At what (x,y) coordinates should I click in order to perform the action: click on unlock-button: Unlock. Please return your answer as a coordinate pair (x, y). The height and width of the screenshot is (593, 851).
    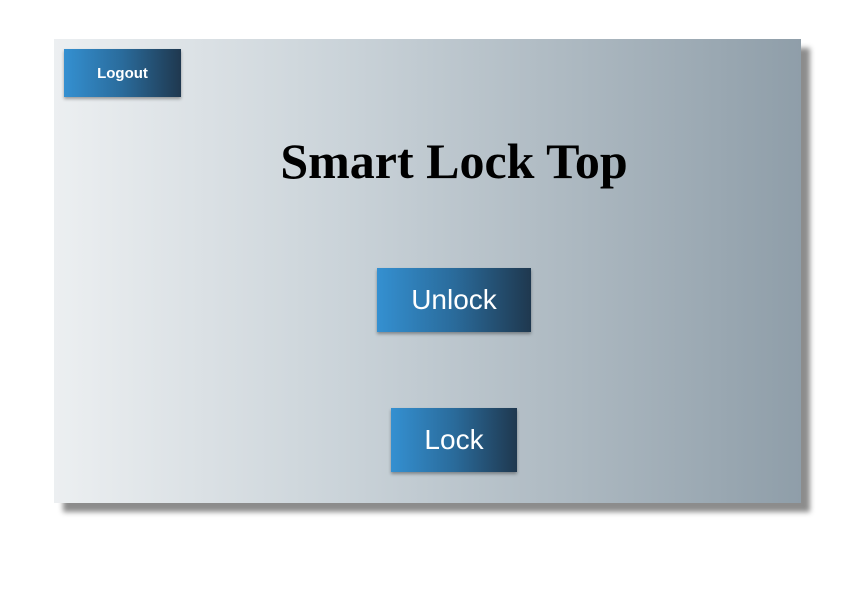
    Looking at the image, I should click on (454, 300).